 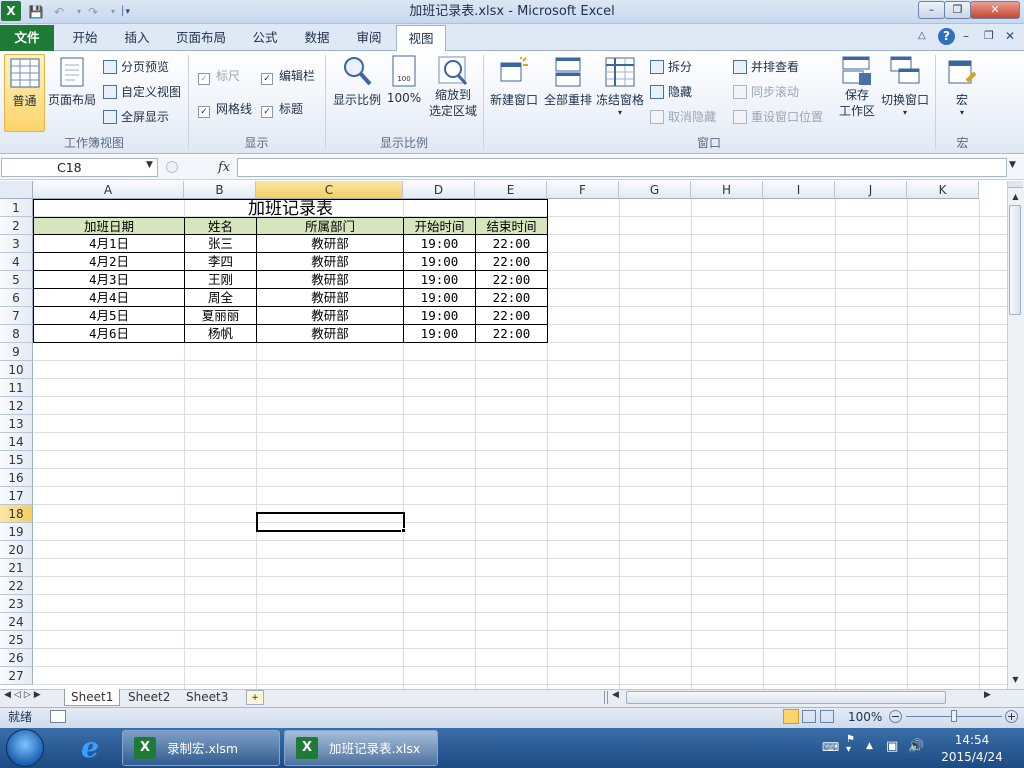 I want to click on row-header-22: 22, so click(x=16, y=586).